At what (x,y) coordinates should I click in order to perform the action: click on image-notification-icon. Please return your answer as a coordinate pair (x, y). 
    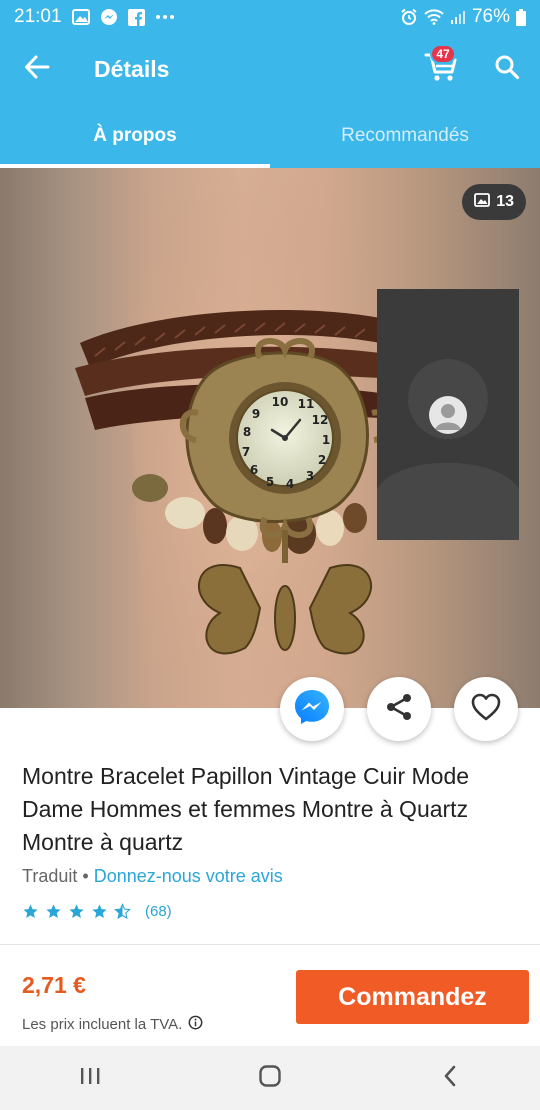
    Looking at the image, I should click on (80, 17).